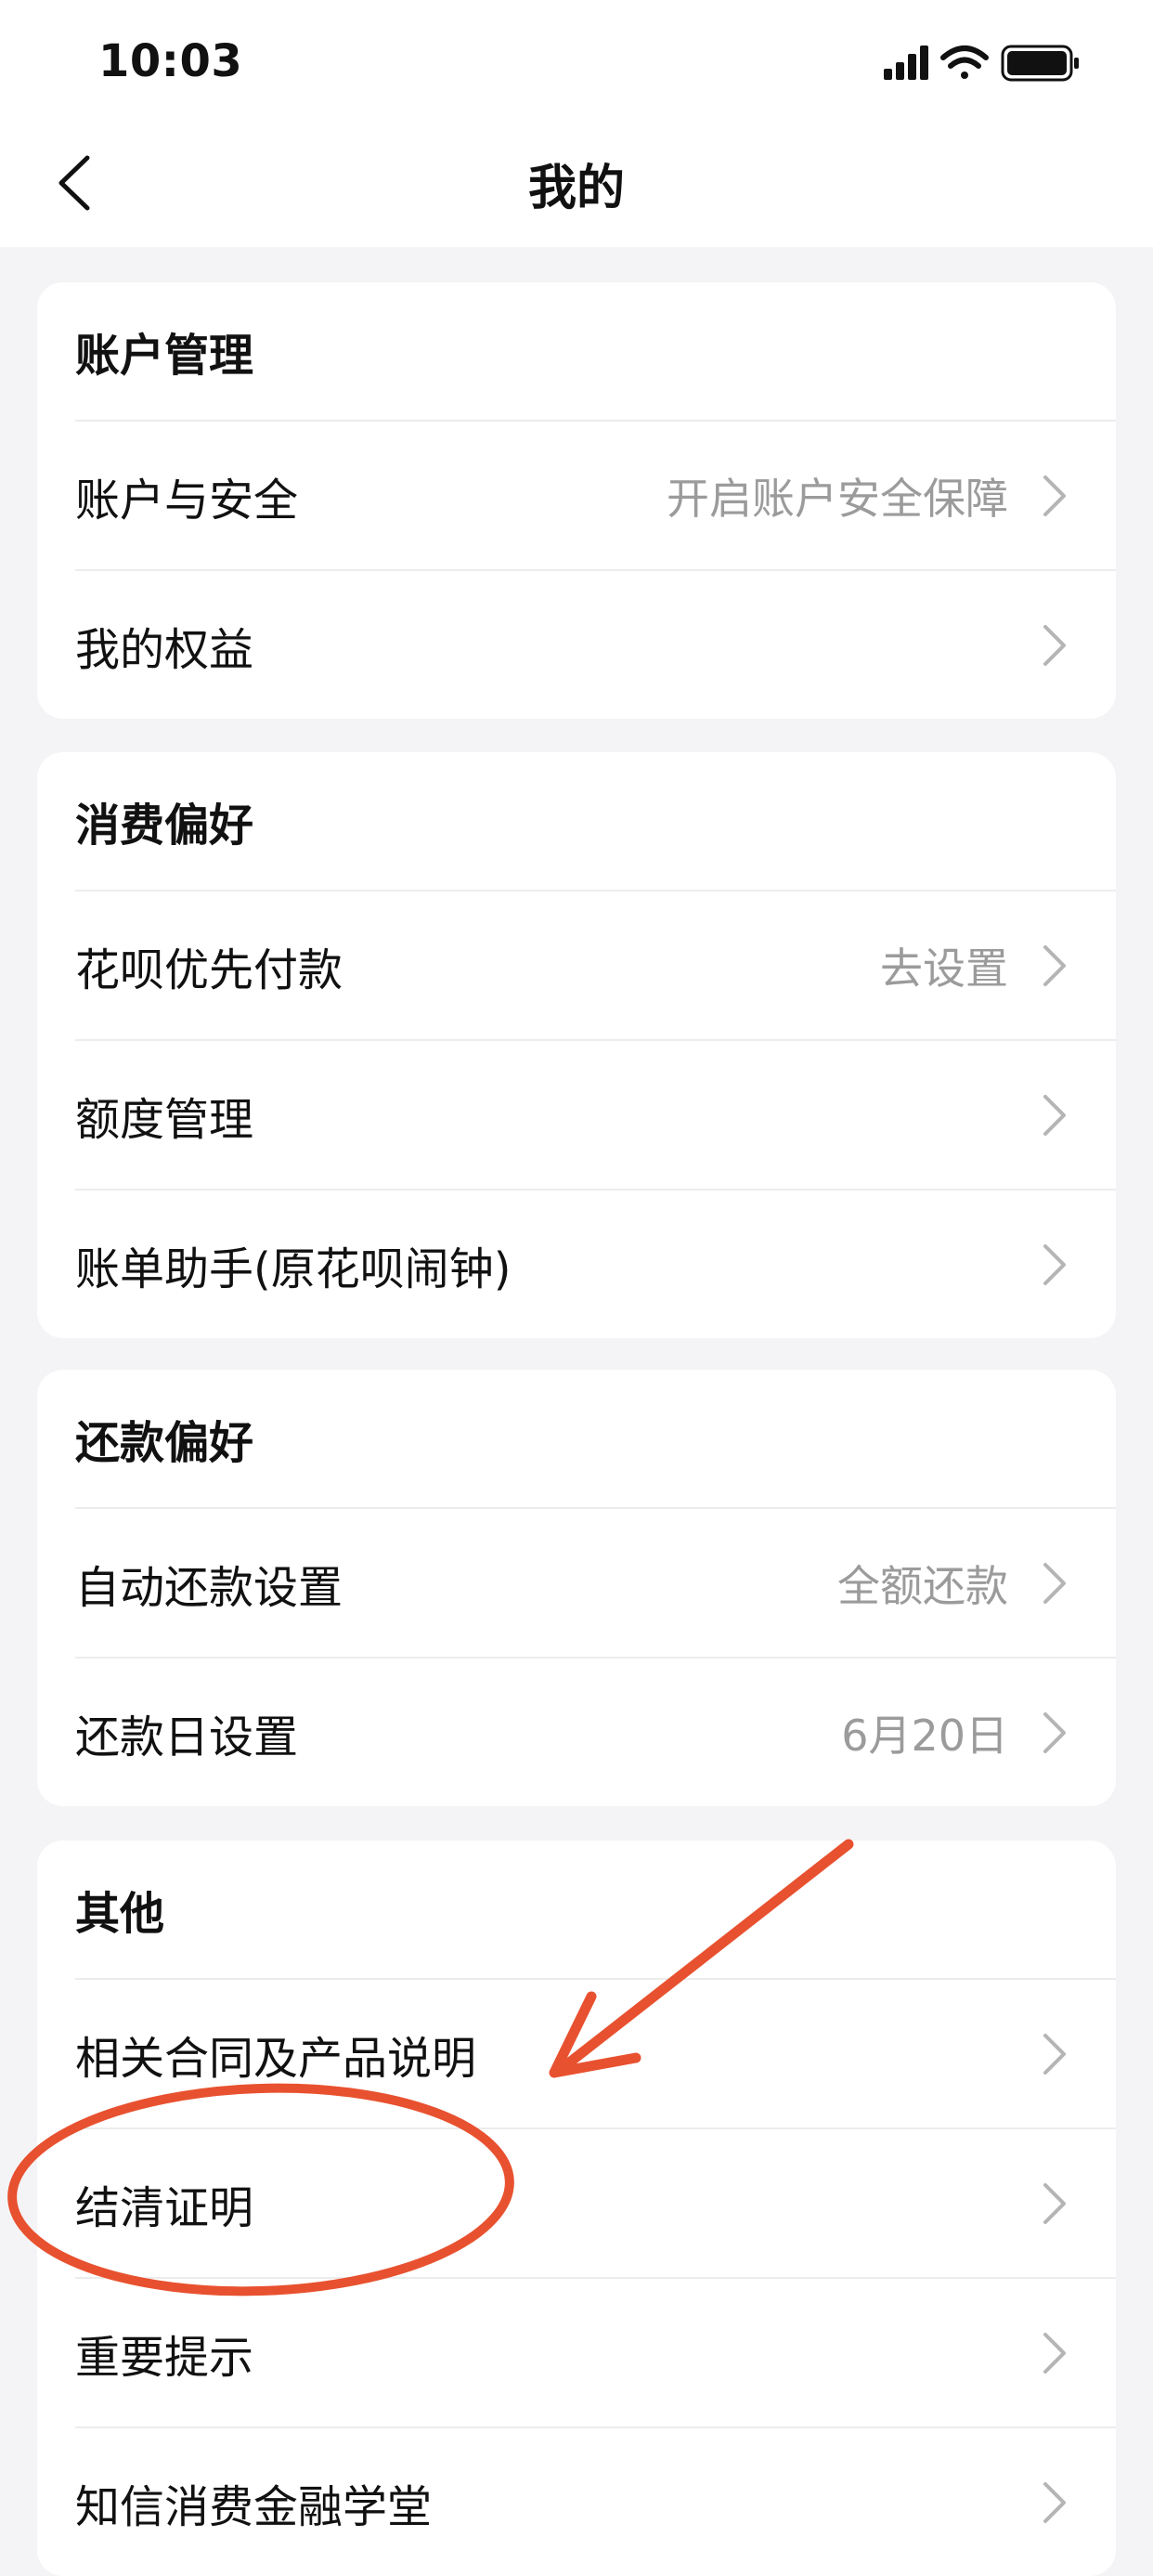 The image size is (1153, 2576). I want to click on row-settlement-certificate: 结清证明, so click(595, 2202).